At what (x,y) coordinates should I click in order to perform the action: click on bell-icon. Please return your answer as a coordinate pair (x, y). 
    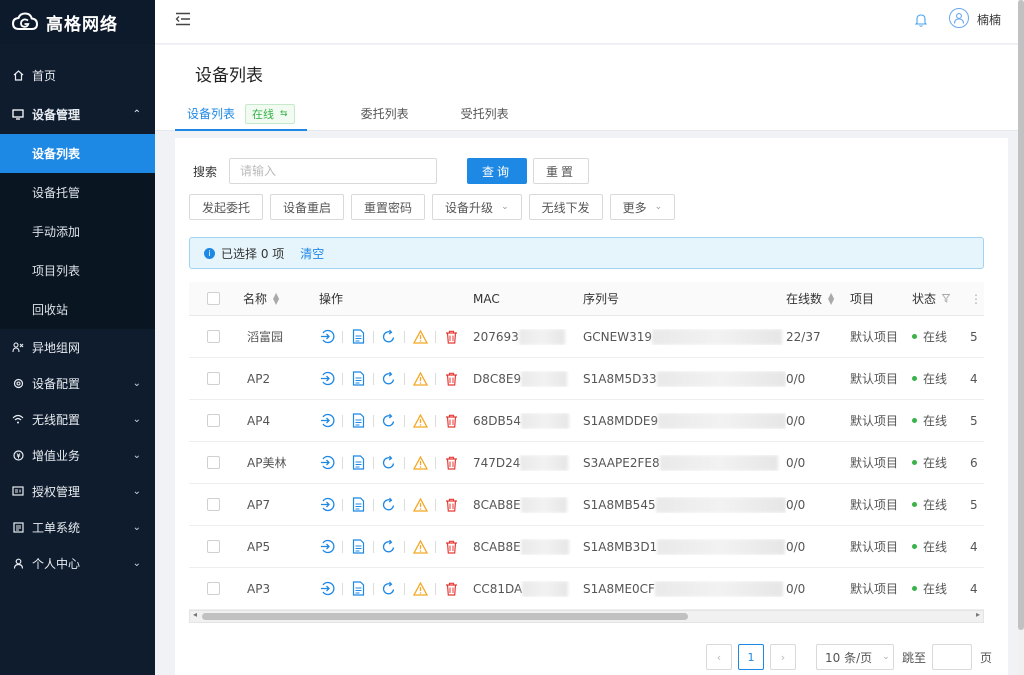
    Looking at the image, I should click on (921, 20).